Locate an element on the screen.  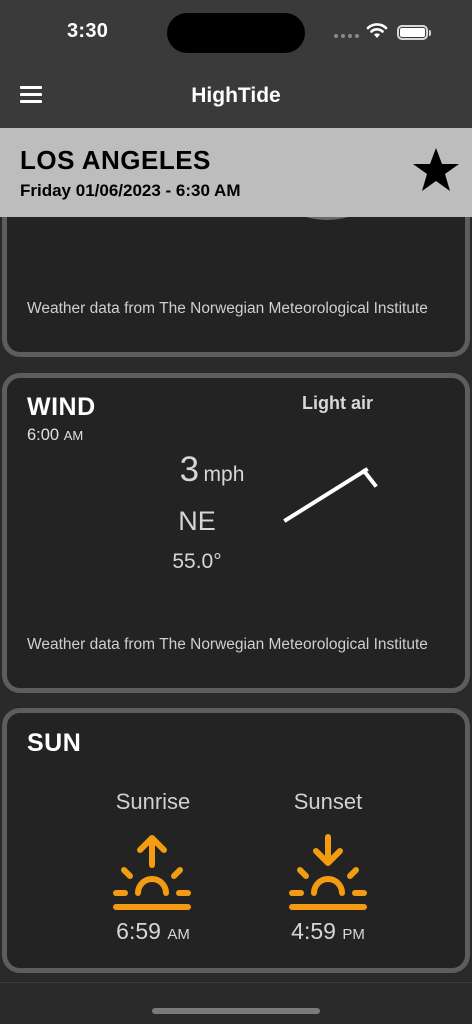
wind-time-ampm: AM is located at coordinates (73, 435).